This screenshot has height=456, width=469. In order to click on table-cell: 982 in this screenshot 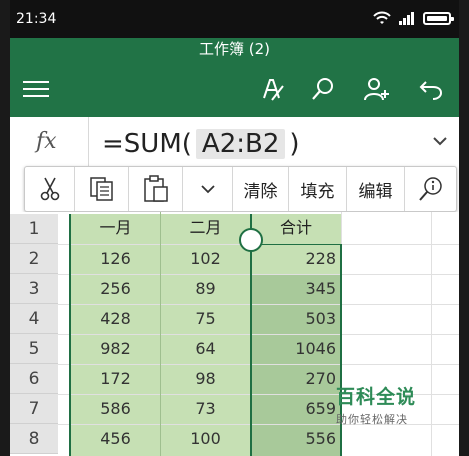, I will do `click(115, 349)`.